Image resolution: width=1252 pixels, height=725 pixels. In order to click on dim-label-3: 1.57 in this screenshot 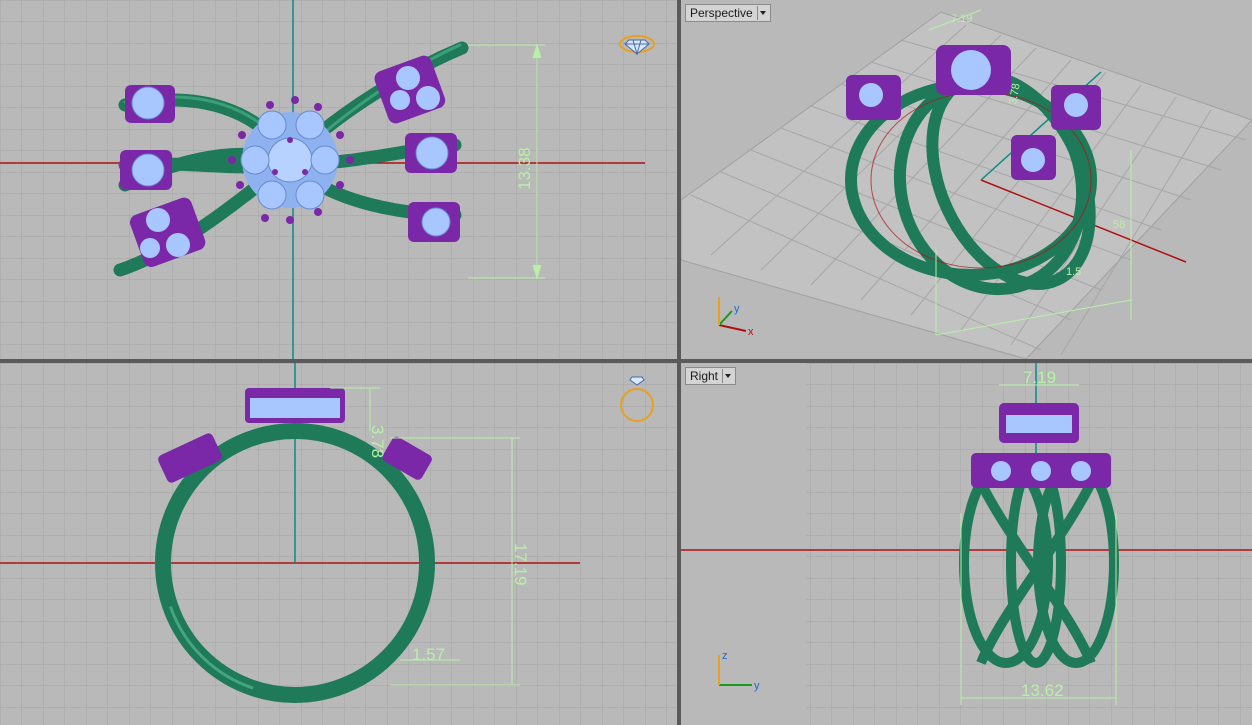, I will do `click(428, 654)`.